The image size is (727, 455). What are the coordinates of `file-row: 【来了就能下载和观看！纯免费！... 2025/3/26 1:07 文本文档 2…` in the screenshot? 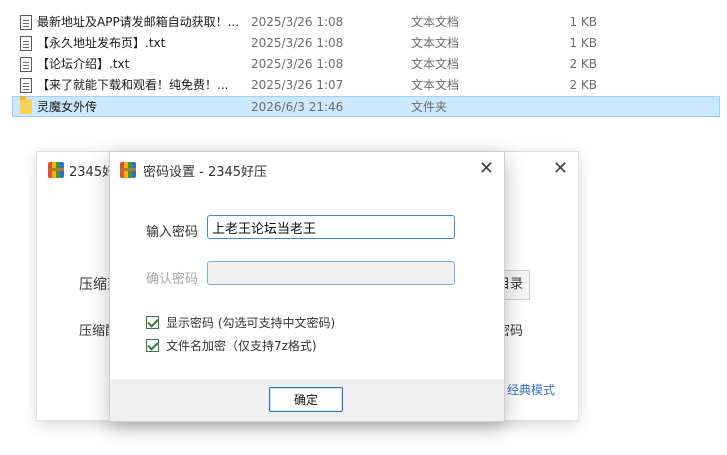 It's located at (363, 85).